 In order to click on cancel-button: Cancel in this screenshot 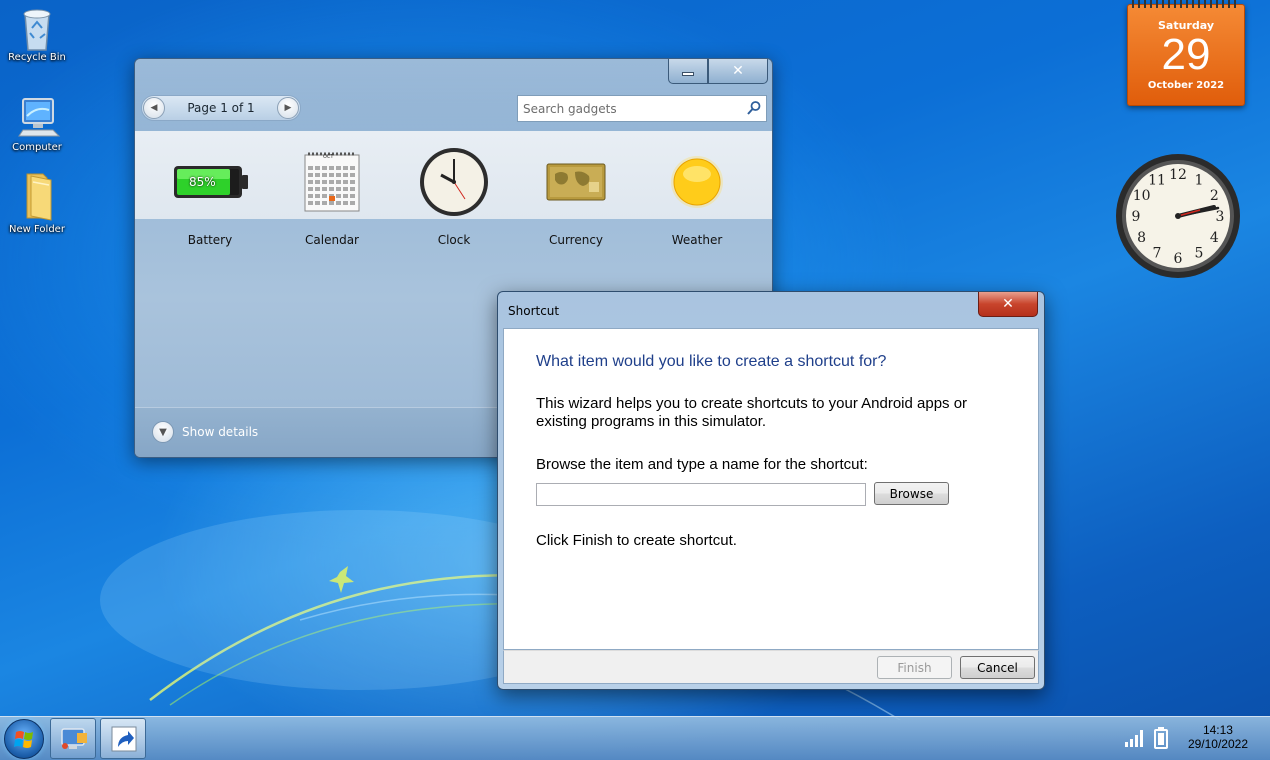, I will do `click(997, 667)`.